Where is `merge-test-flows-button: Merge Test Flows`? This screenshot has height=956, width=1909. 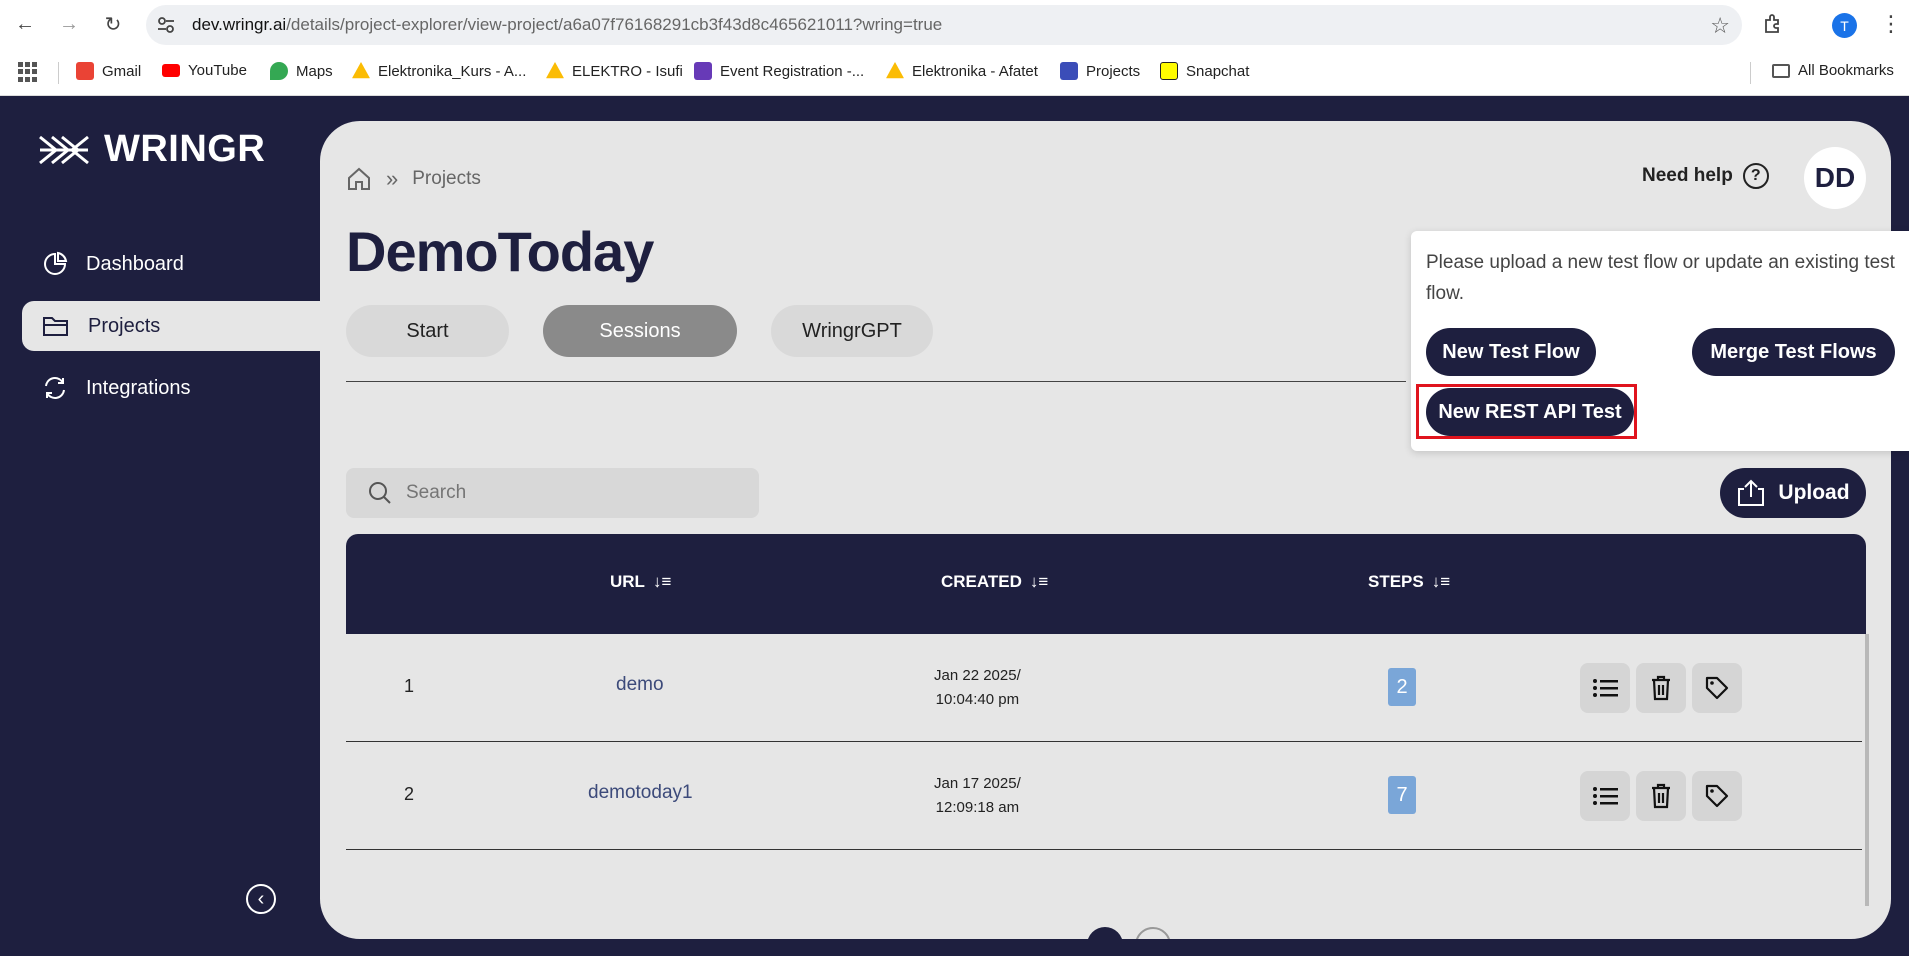 merge-test-flows-button: Merge Test Flows is located at coordinates (1793, 352).